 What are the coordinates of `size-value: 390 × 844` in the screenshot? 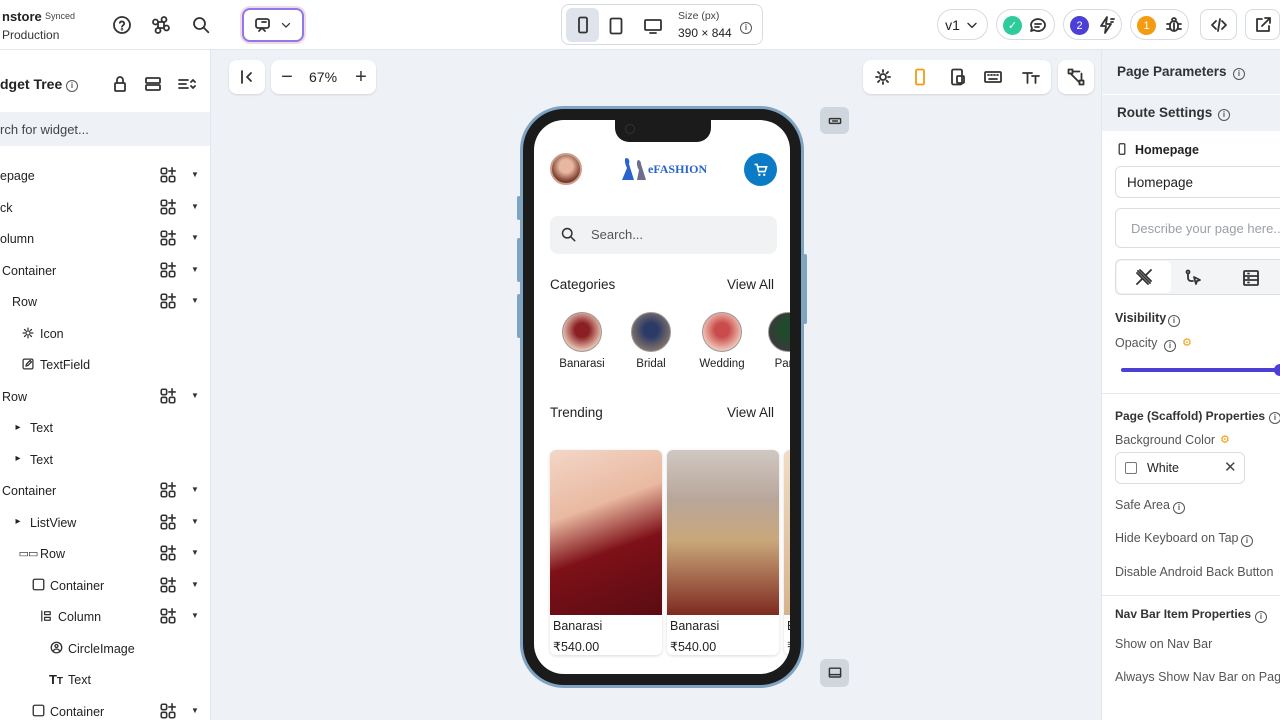 It's located at (705, 33).